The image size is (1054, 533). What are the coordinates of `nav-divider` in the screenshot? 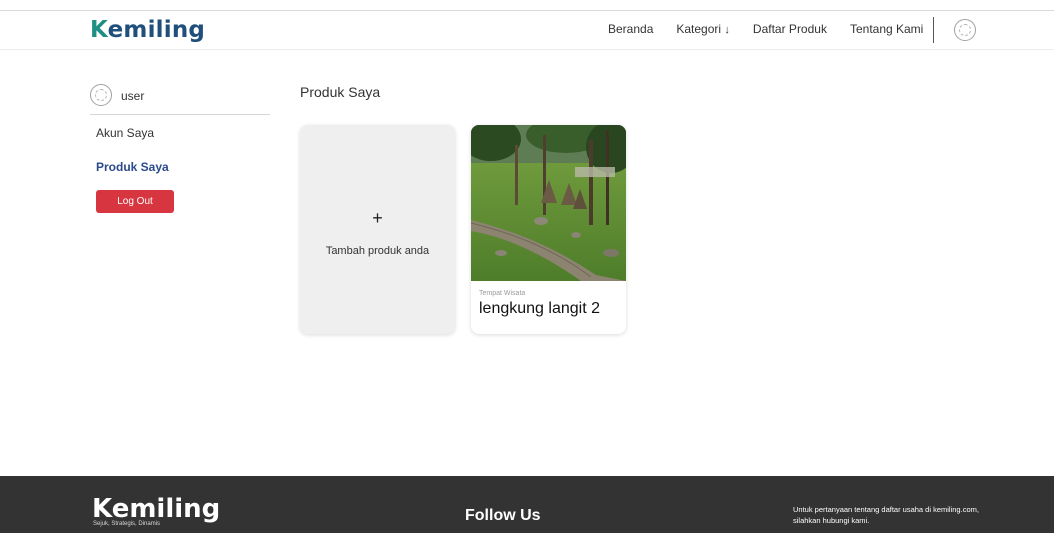 It's located at (933, 30).